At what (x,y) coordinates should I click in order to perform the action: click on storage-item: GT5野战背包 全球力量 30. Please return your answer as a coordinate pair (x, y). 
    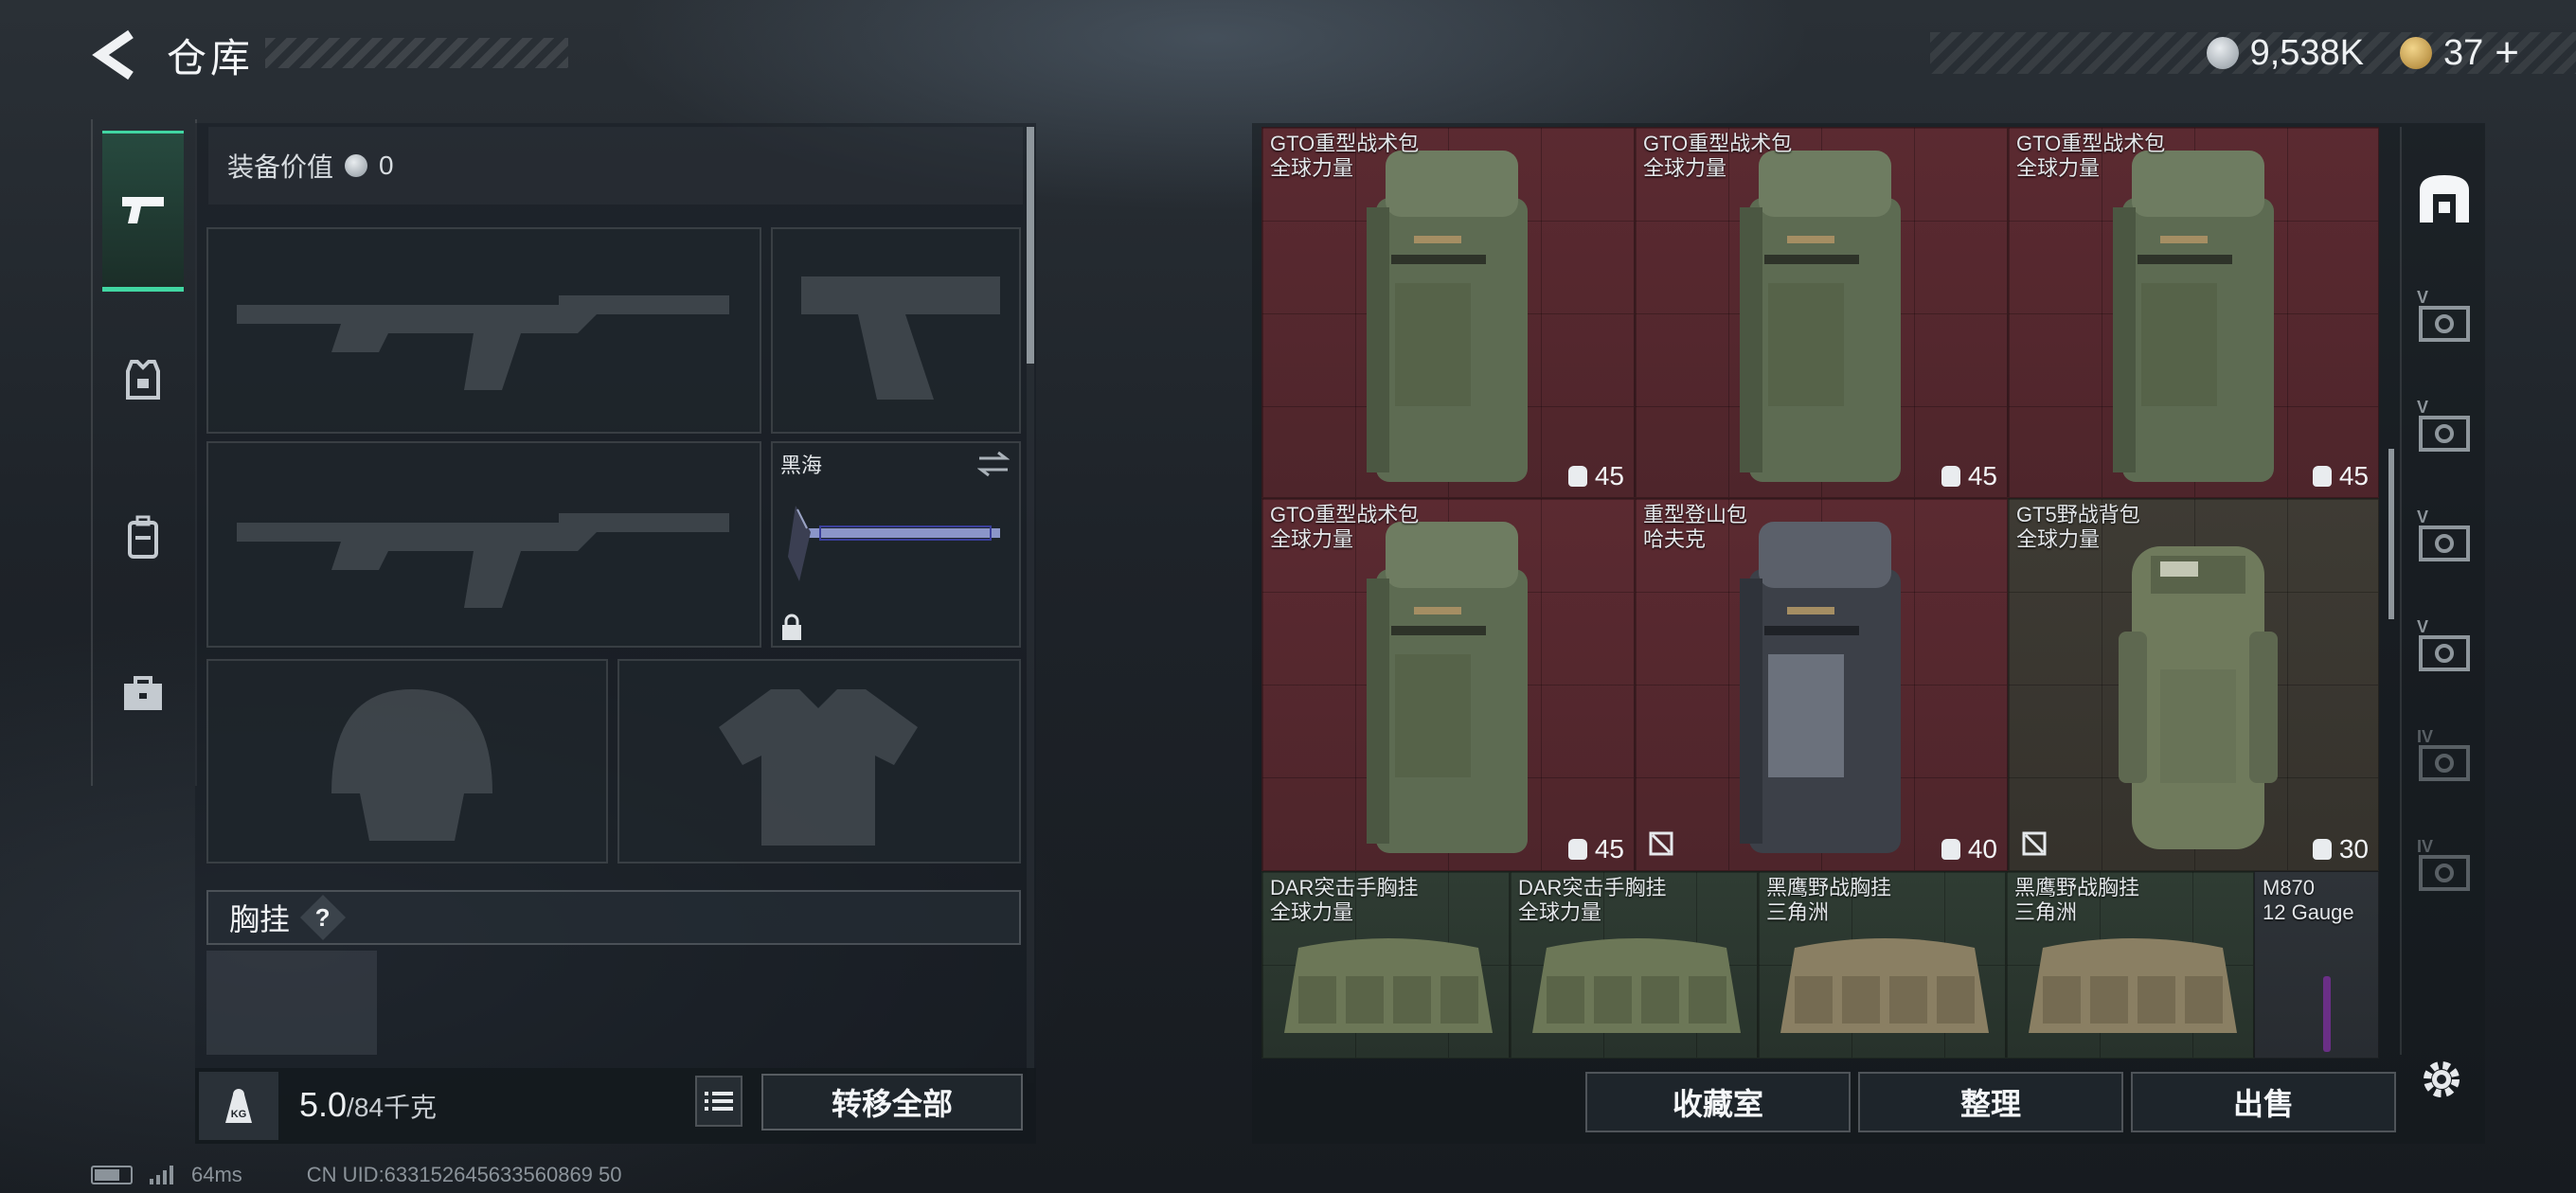
    Looking at the image, I should click on (2193, 684).